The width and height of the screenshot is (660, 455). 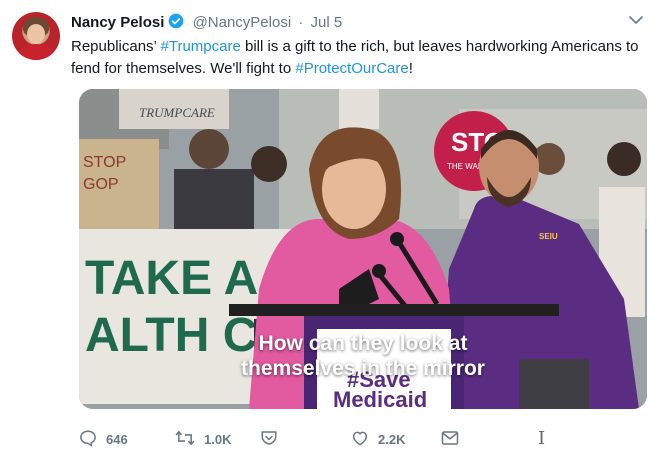 I want to click on podium-sign-line2: Medicaid, so click(x=380, y=398).